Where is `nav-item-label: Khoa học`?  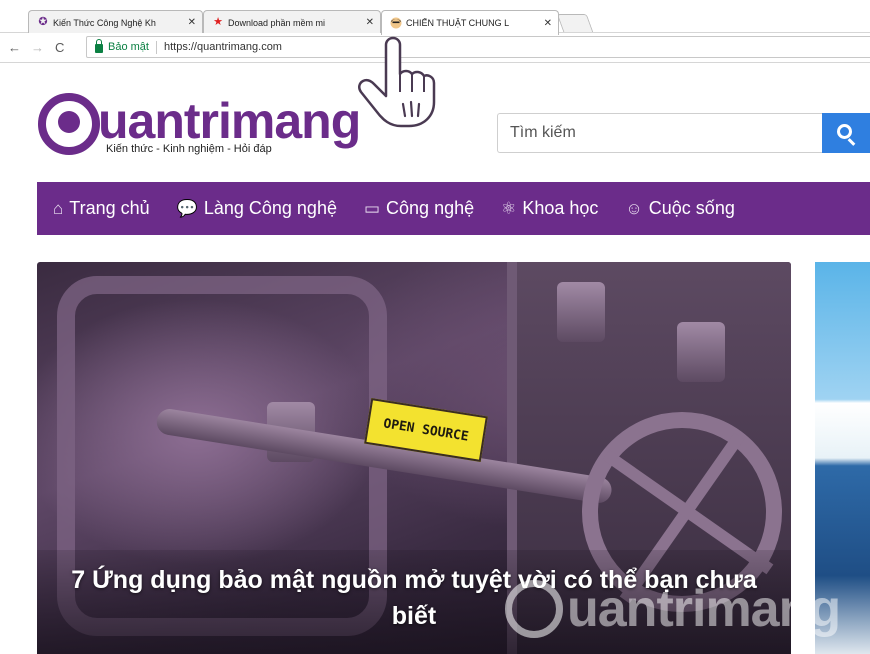
nav-item-label: Khoa học is located at coordinates (560, 208).